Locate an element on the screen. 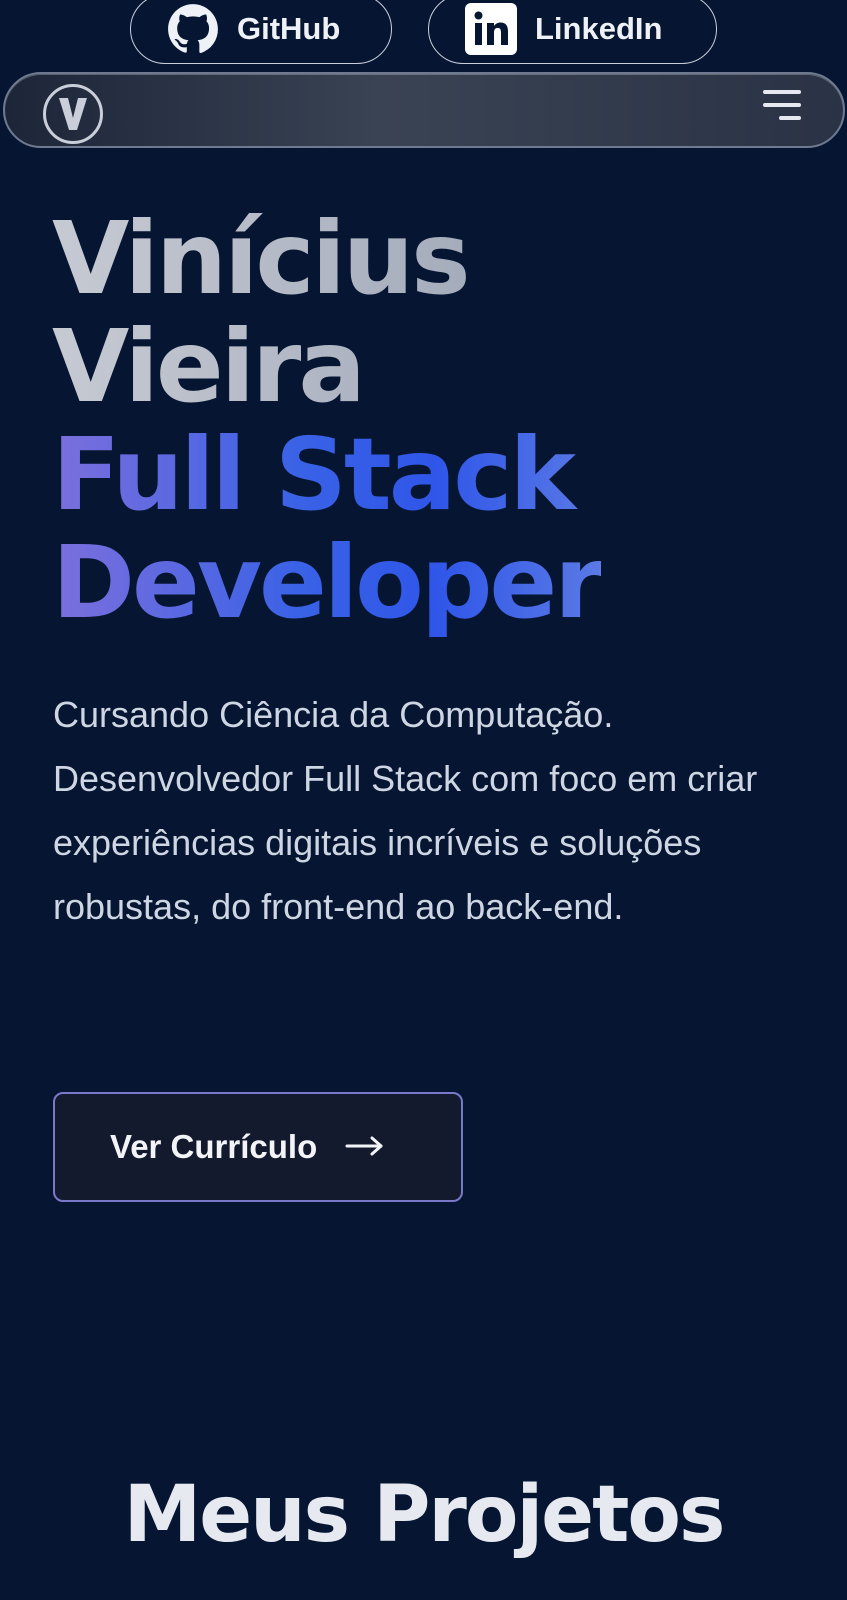 This screenshot has height=1600, width=847. arrow-right-icon is located at coordinates (365, 1147).